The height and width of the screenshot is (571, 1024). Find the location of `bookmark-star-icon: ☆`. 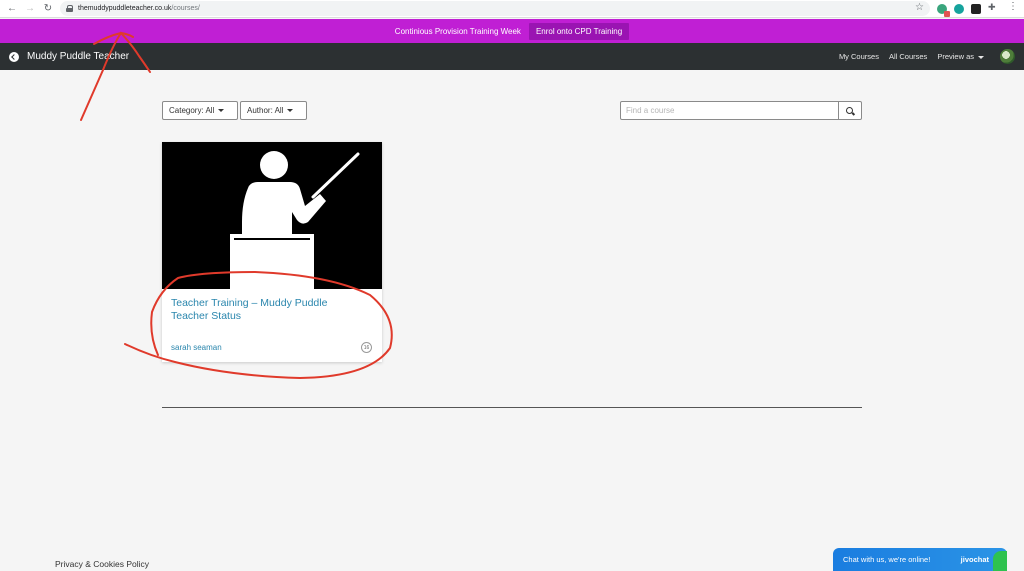

bookmark-star-icon: ☆ is located at coordinates (919, 7).